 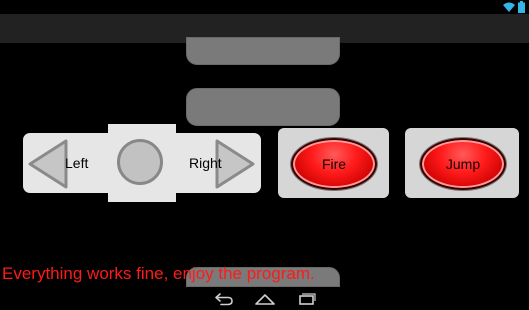 I want to click on back-icon, so click(x=224, y=299).